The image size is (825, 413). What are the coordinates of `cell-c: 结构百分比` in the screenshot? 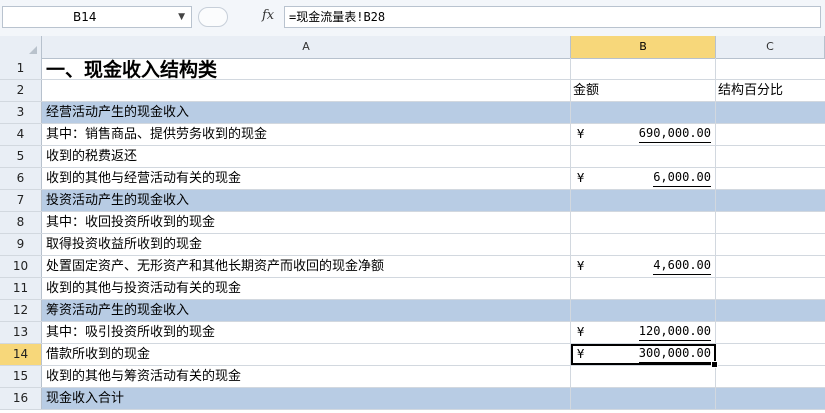 It's located at (770, 90).